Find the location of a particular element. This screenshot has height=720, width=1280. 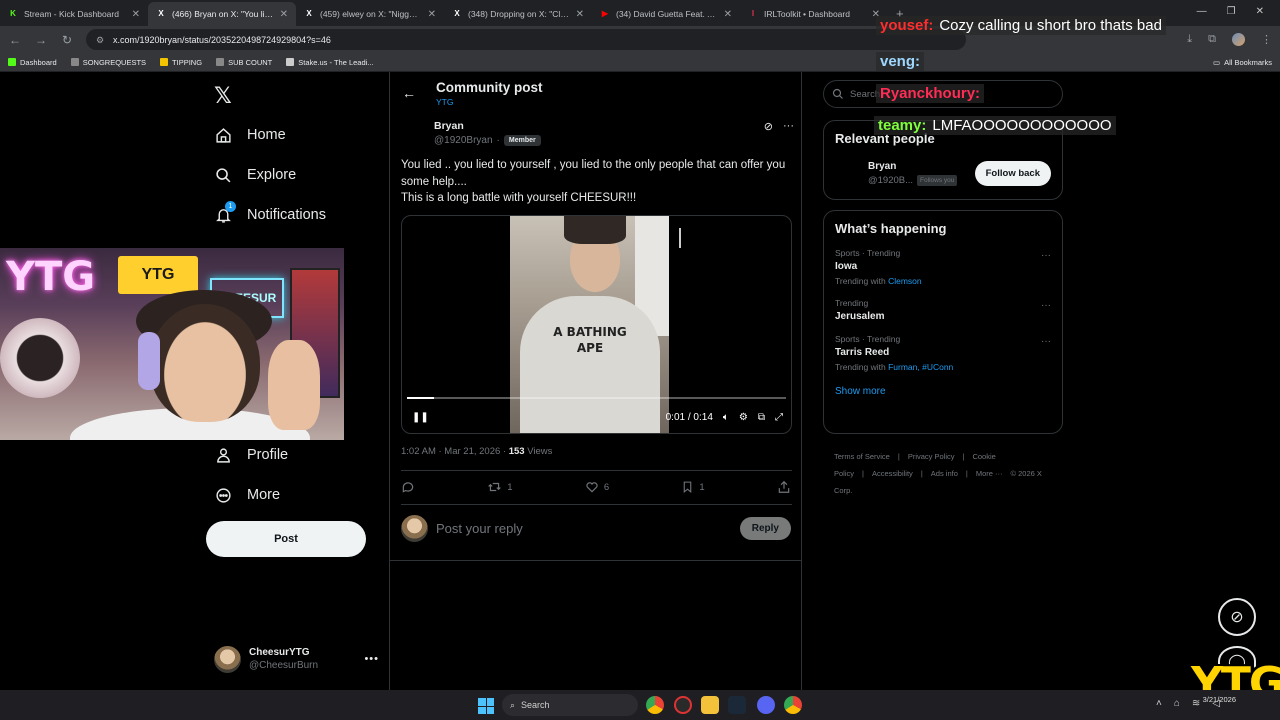

settings-gear-icon: ⚙ is located at coordinates (743, 417).